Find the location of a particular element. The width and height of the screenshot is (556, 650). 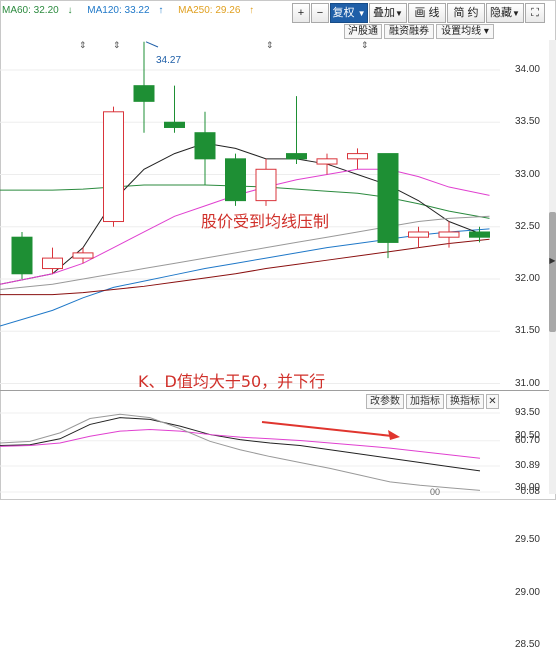

fullscreen-button: ⛶ is located at coordinates (535, 13).